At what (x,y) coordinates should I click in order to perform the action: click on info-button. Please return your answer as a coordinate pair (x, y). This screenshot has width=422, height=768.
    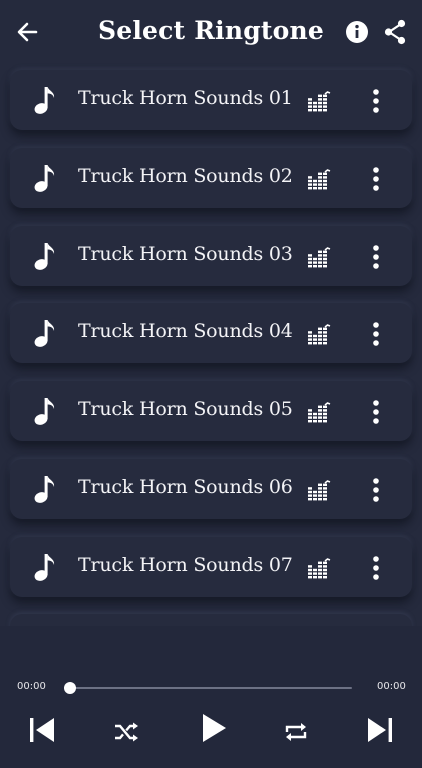
    Looking at the image, I should click on (357, 32).